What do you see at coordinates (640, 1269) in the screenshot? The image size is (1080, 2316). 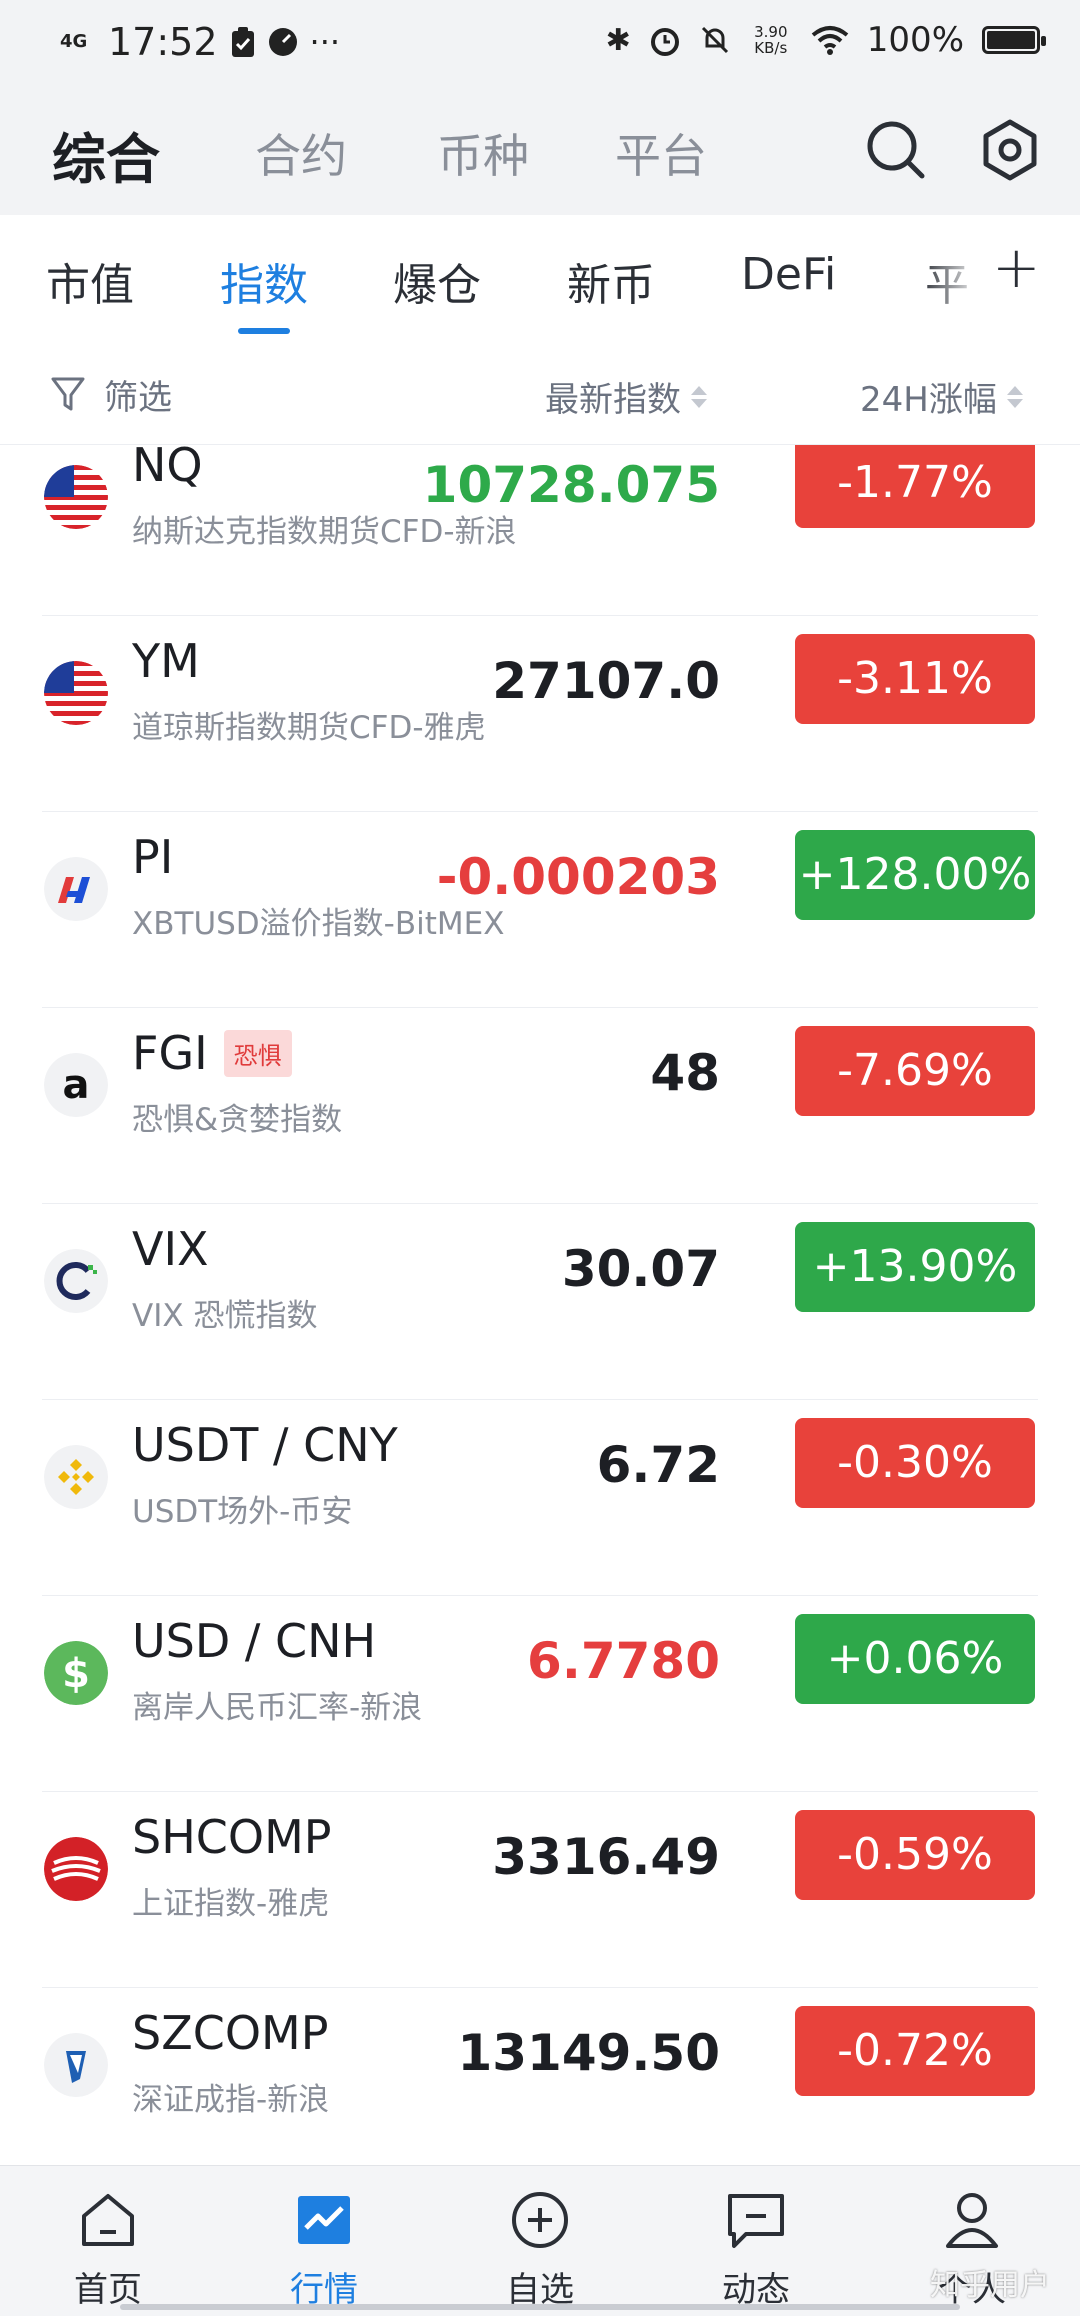 I see `latest-index-value: 30.07` at bounding box center [640, 1269].